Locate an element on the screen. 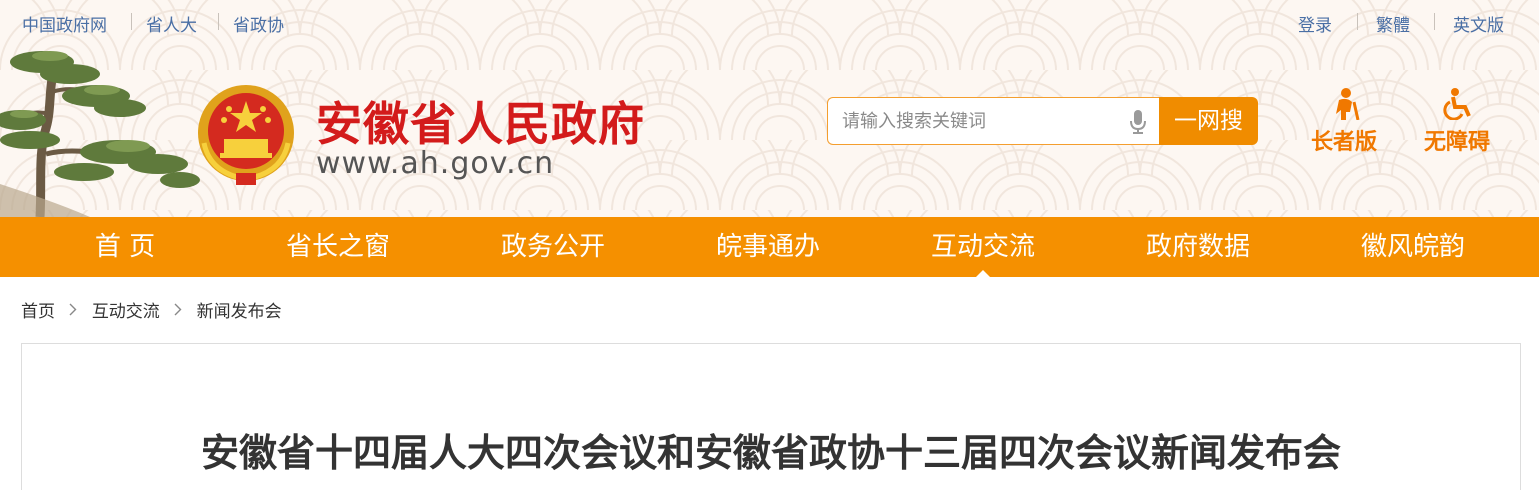 Image resolution: width=1539 pixels, height=490 pixels. top-bar: 中国政府网 省人大 省政协 登录 繁體 英文版 is located at coordinates (769, 22).